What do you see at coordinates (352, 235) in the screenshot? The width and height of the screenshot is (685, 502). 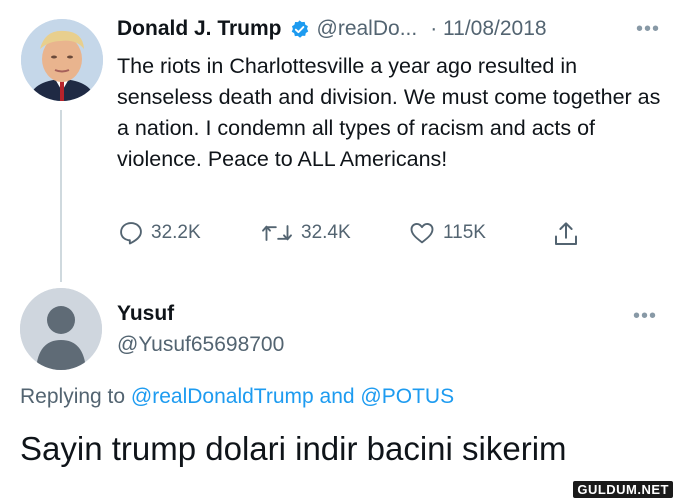 I see `tweet-actions-bar: 32.2K 32.4K 115K` at bounding box center [352, 235].